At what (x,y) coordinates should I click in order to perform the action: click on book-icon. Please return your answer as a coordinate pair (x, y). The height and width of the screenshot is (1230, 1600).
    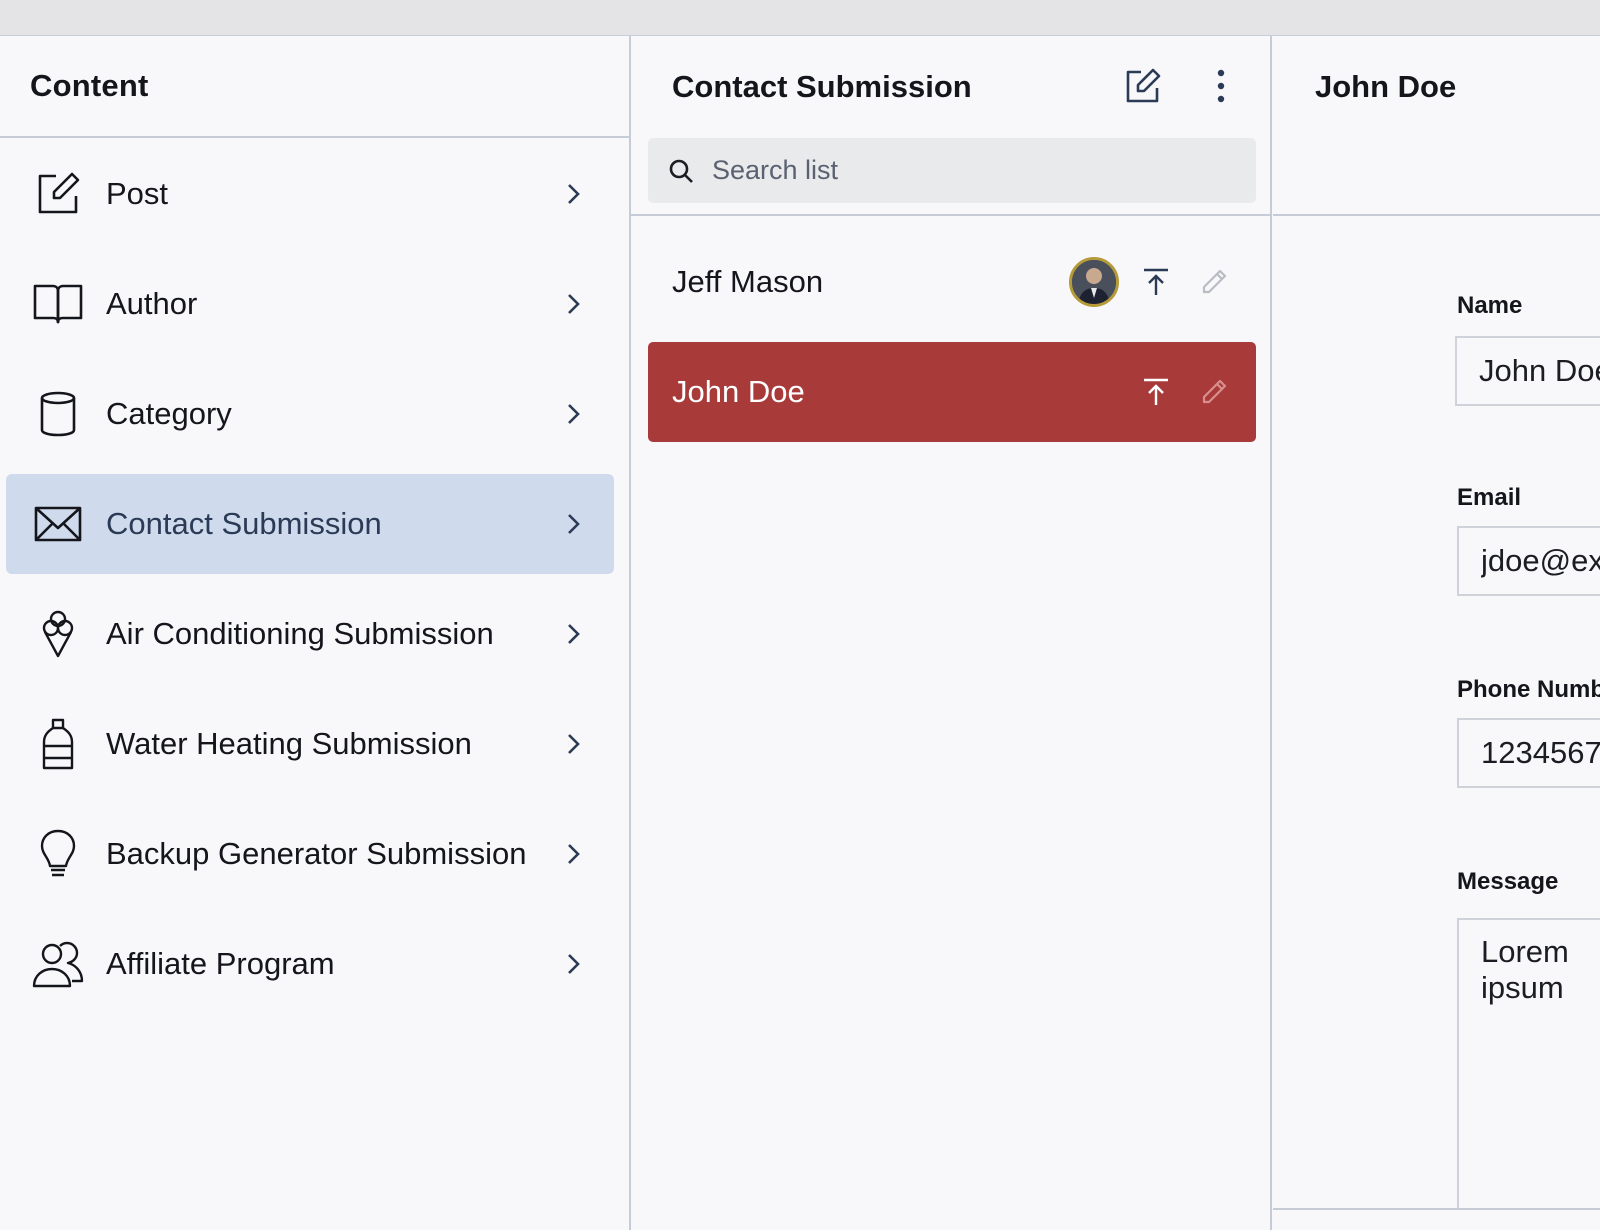
    Looking at the image, I should click on (58, 304).